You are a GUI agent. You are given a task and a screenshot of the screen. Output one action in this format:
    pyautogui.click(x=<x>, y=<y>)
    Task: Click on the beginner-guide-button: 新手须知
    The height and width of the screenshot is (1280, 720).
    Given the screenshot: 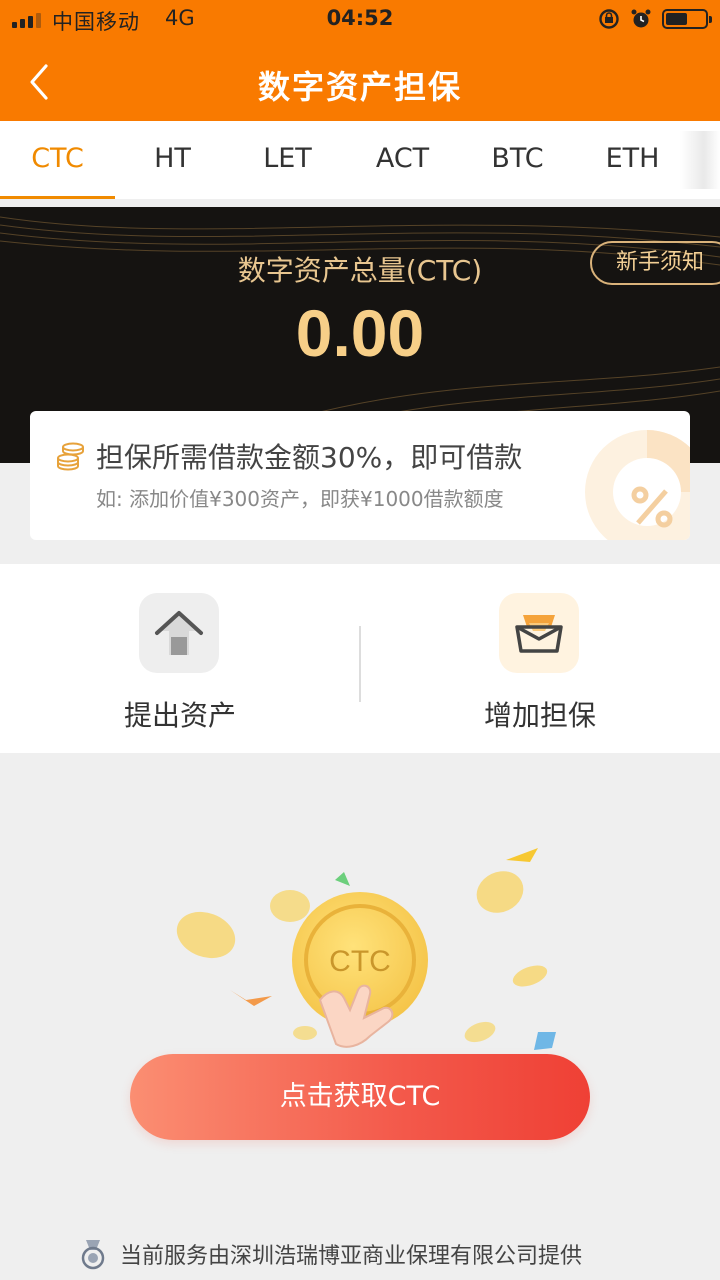 What is the action you would take?
    pyautogui.click(x=655, y=263)
    